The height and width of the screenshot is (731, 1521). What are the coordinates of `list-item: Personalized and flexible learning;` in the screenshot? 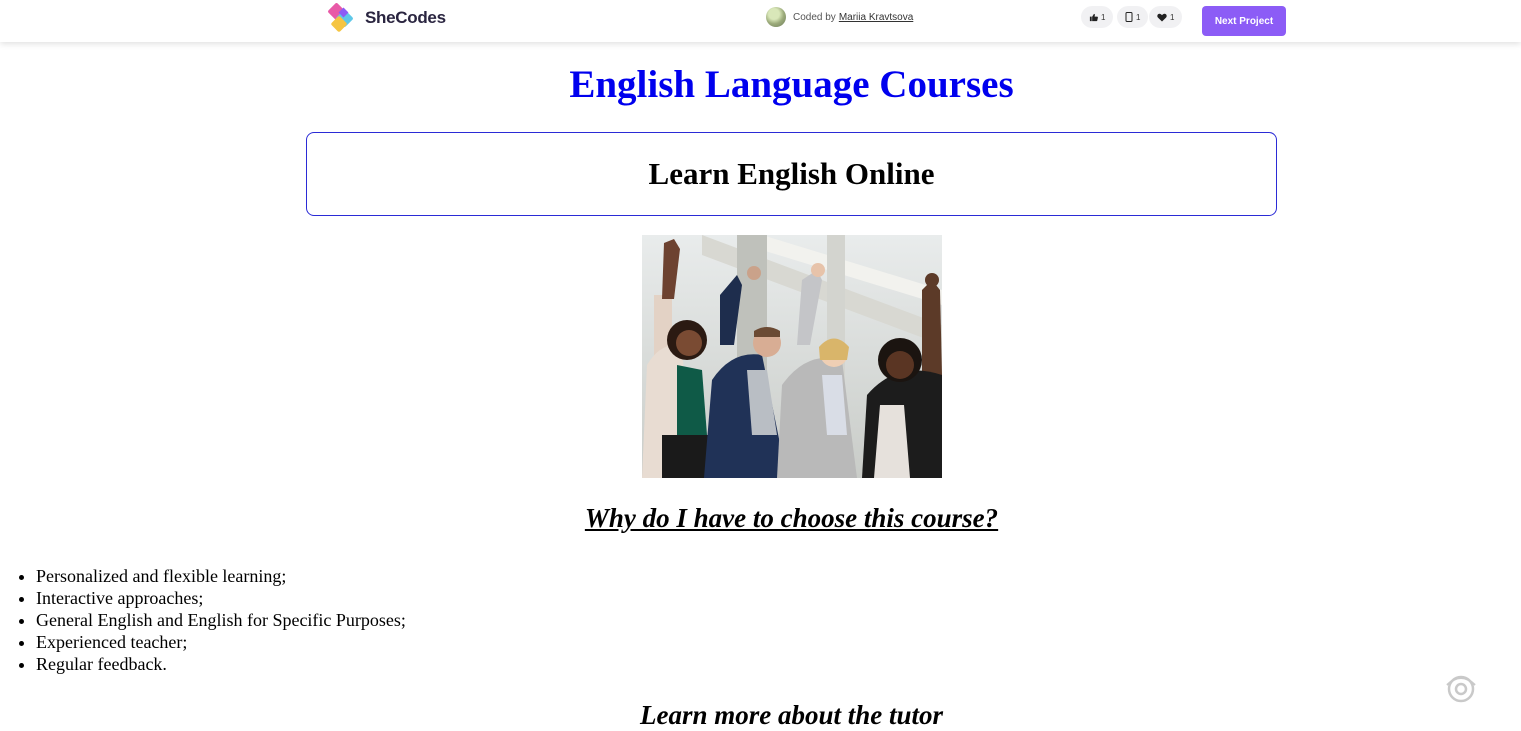 It's located at (221, 576).